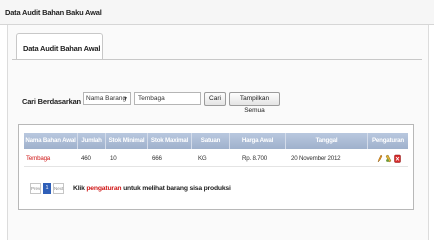  I want to click on cell-jumlah: 460, so click(86, 158).